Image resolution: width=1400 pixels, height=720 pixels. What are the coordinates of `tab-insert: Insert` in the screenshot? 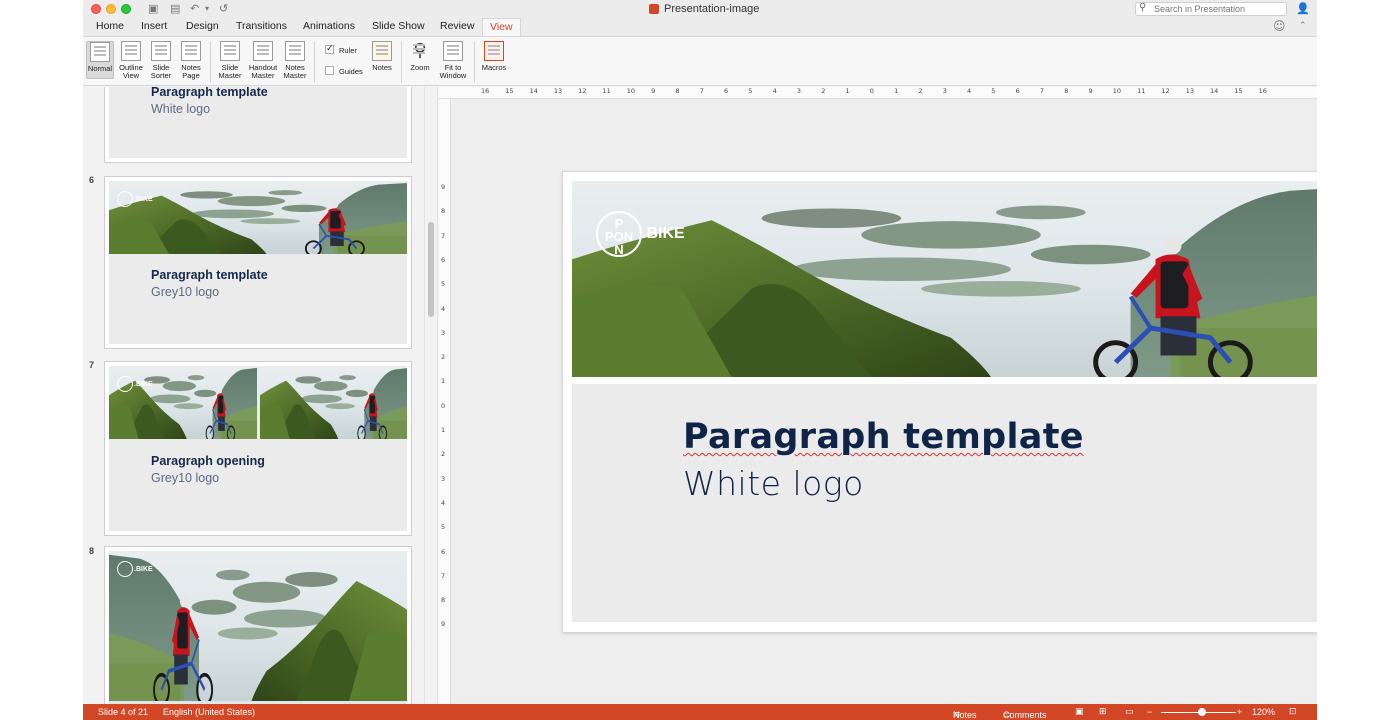 It's located at (154, 26).